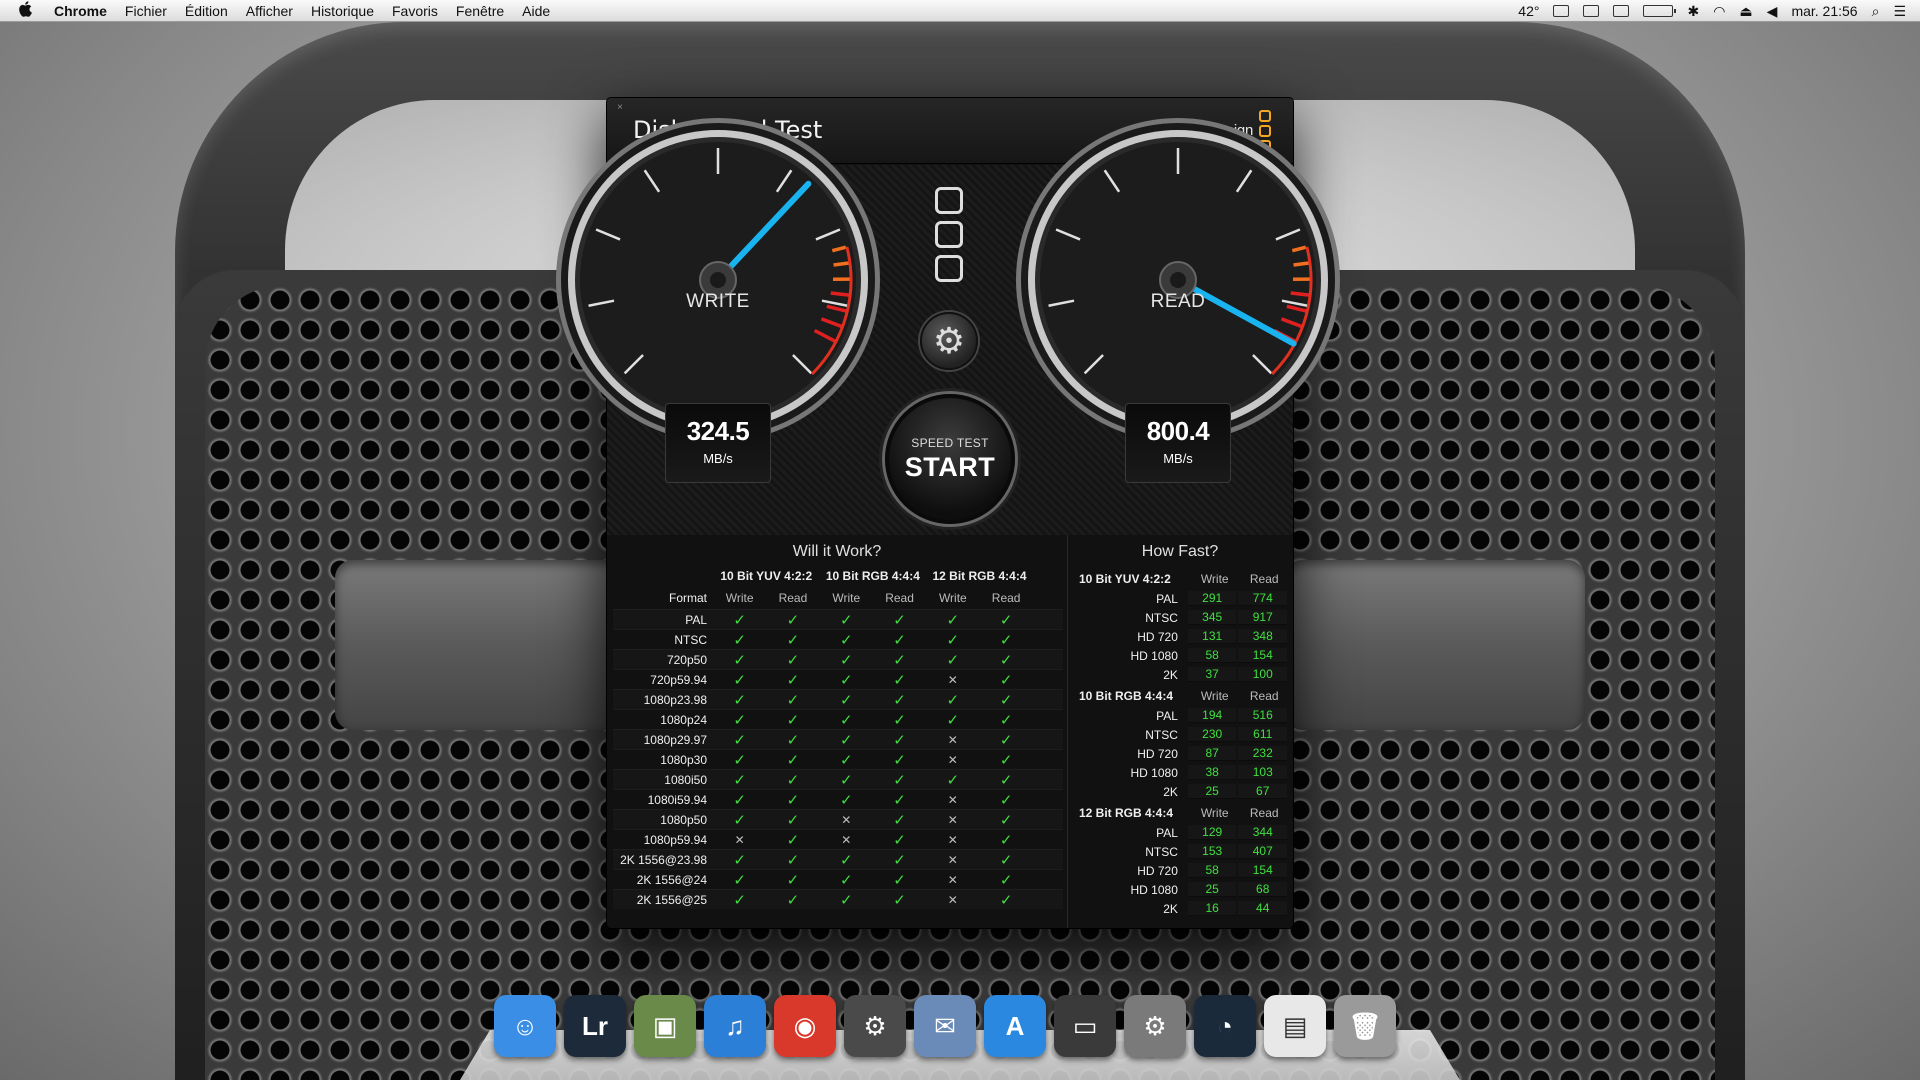 This screenshot has width=1920, height=1080. I want to click on format-name: 1080i50, so click(685, 779).